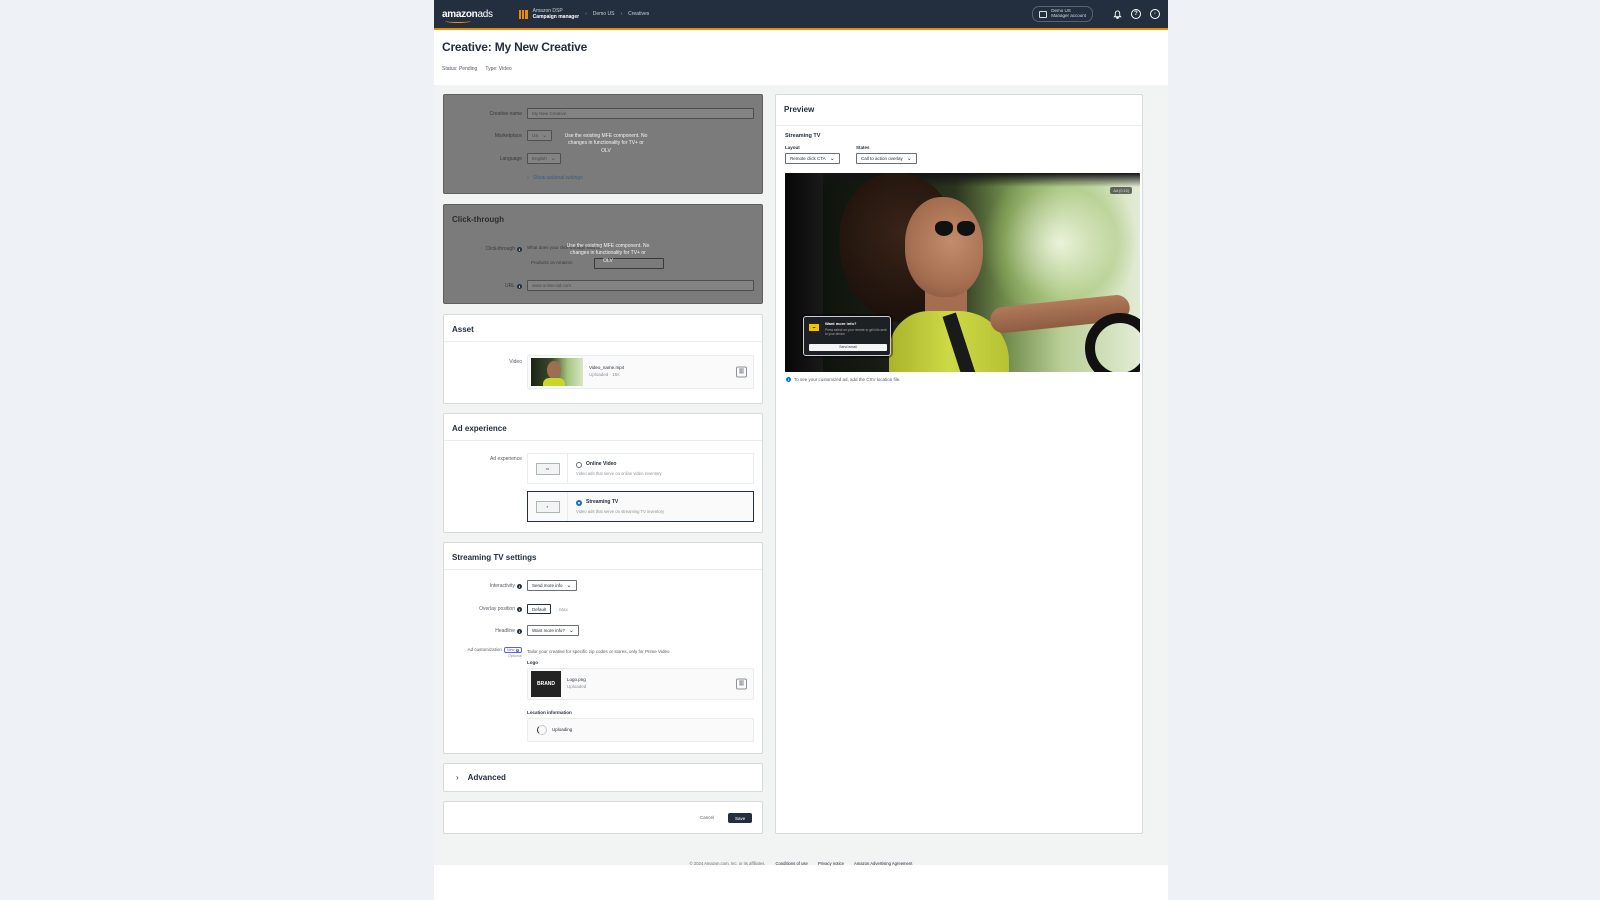 The height and width of the screenshot is (900, 1600). I want to click on asset-heading: Asset, so click(463, 329).